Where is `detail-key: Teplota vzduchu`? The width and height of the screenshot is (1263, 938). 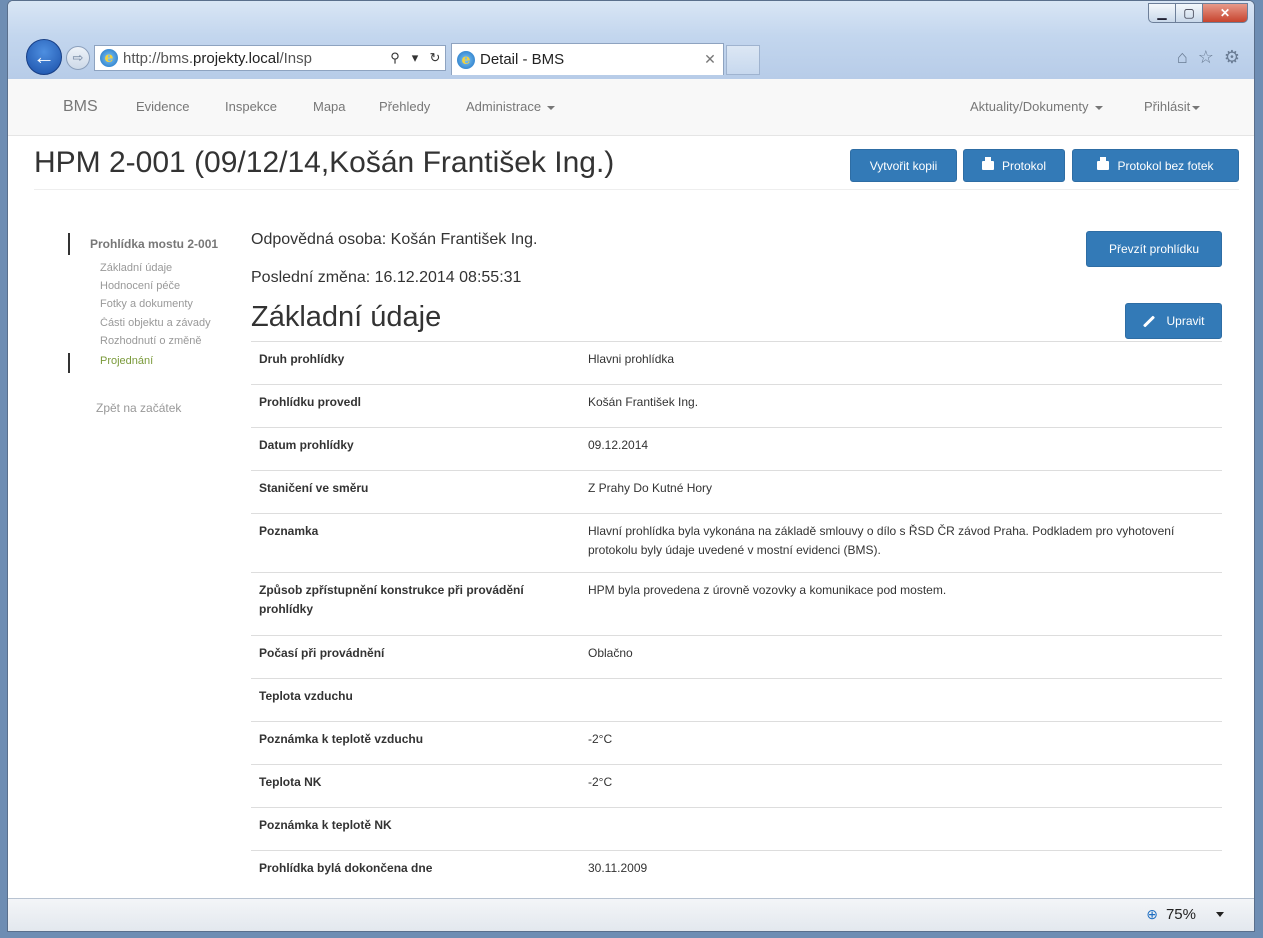 detail-key: Teplota vzduchu is located at coordinates (415, 700).